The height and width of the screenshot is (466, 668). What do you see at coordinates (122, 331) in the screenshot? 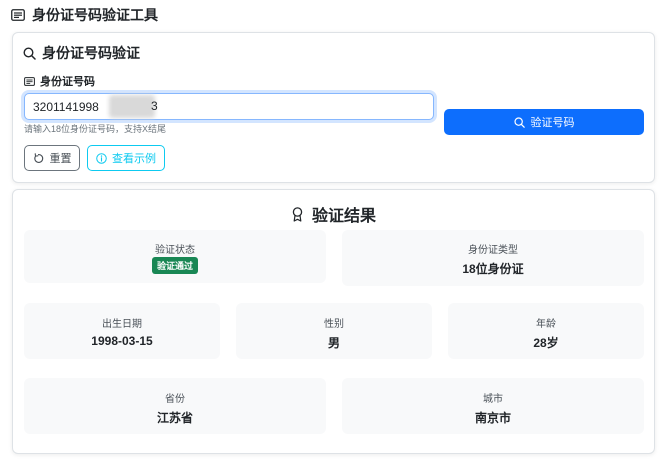
I see `birth-date-tile: 出生日期 1998-03-15` at bounding box center [122, 331].